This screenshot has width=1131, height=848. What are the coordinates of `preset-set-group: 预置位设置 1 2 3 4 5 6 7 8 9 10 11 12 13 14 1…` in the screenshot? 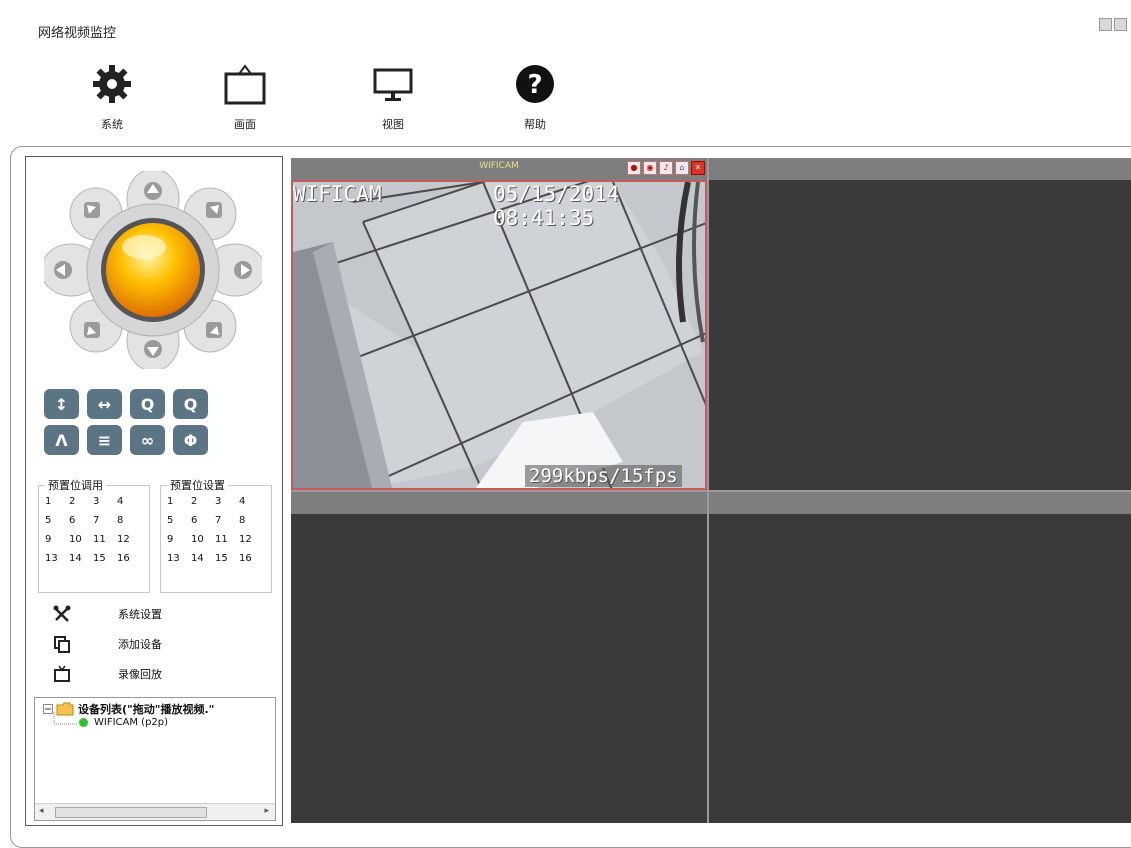 It's located at (216, 535).